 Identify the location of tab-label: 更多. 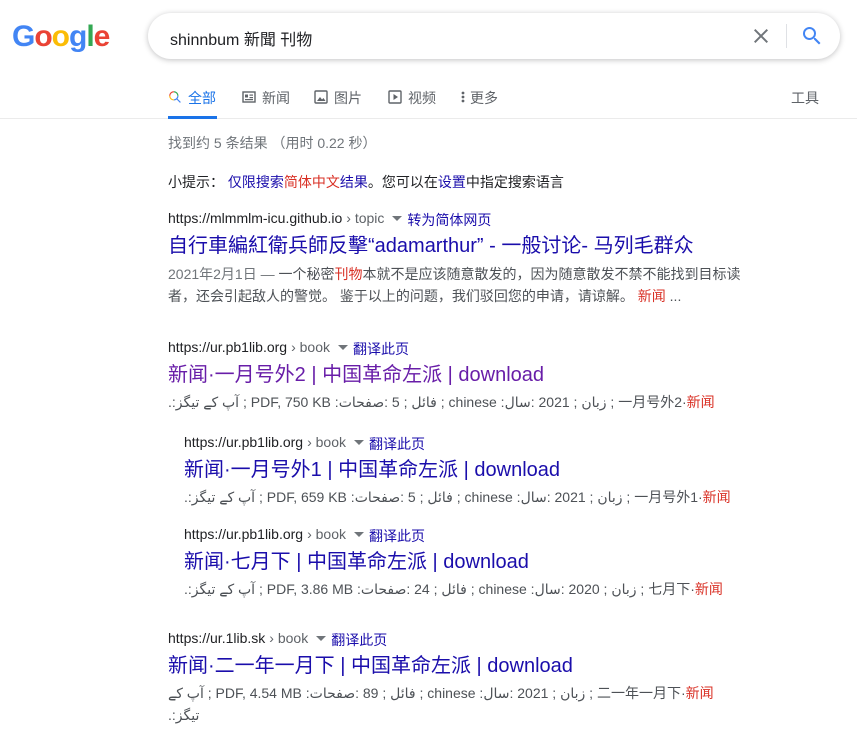
(484, 98).